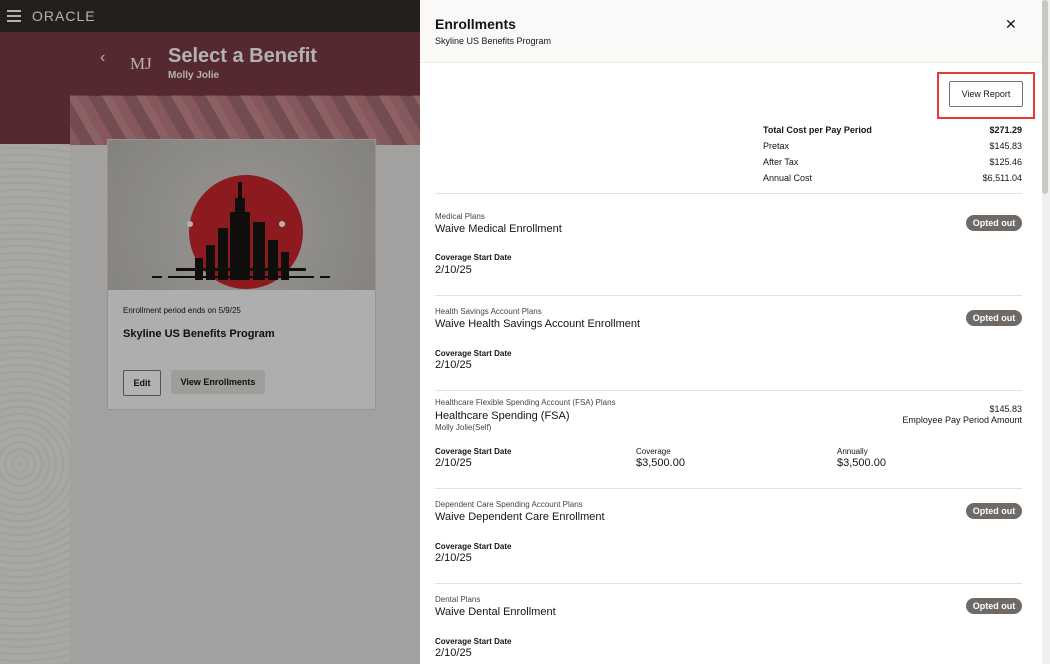 Image resolution: width=1050 pixels, height=664 pixels. Describe the element at coordinates (1005, 162) in the screenshot. I see `cost-value: $125.46` at that location.